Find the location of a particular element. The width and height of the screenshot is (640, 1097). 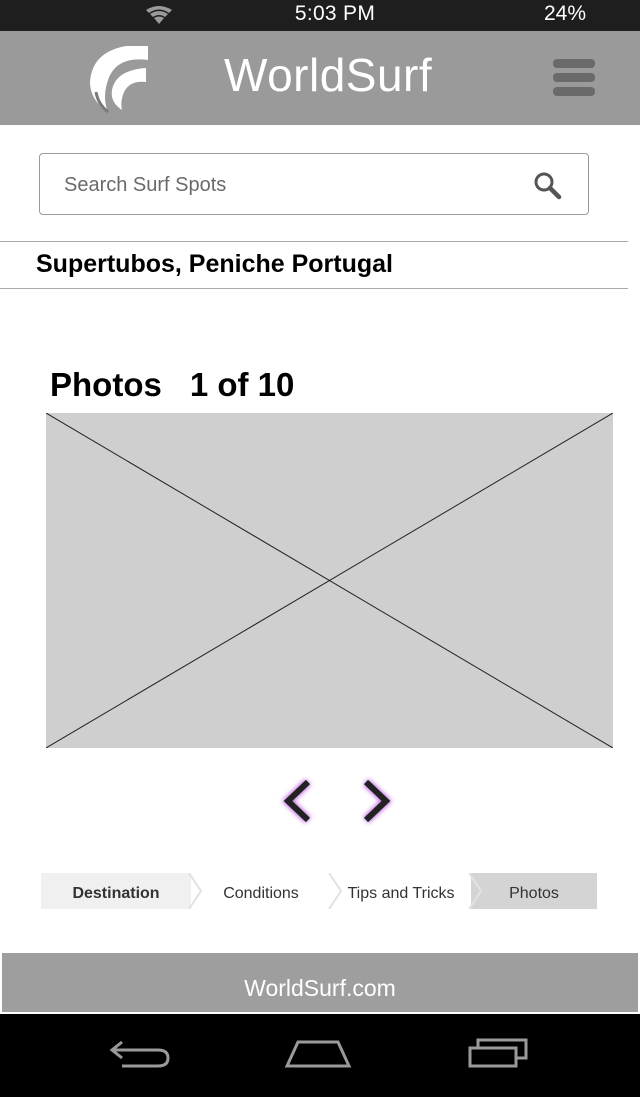

location-name: Supertubos, Peniche Portugal is located at coordinates (214, 264).